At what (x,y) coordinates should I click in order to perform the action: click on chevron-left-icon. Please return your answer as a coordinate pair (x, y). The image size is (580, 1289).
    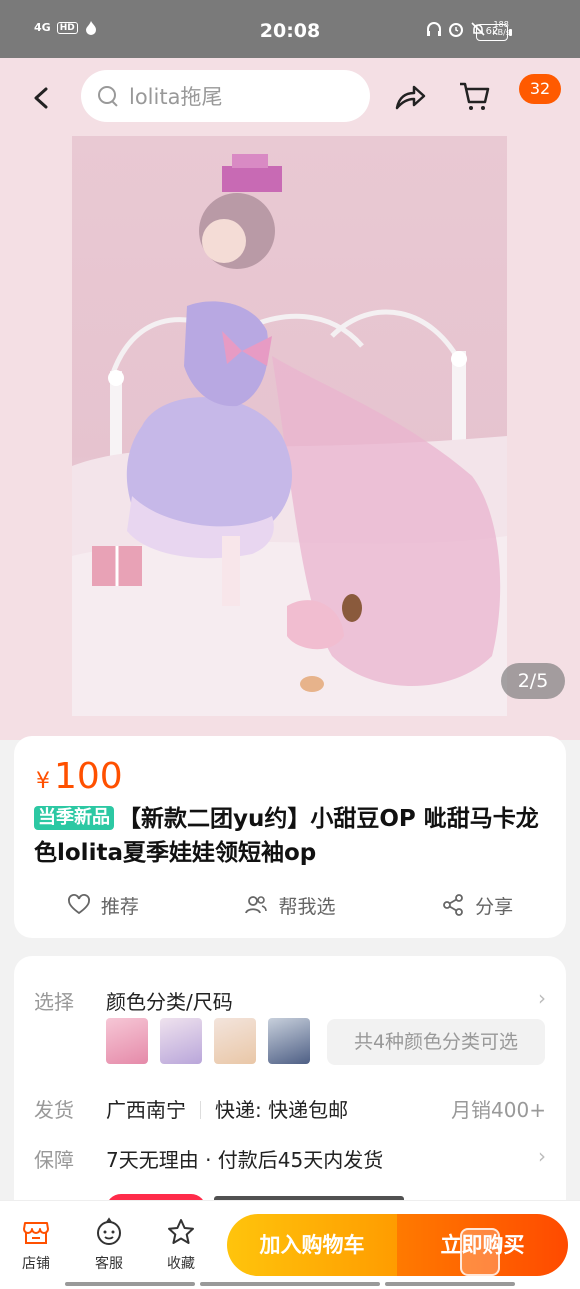
    Looking at the image, I should click on (41, 98).